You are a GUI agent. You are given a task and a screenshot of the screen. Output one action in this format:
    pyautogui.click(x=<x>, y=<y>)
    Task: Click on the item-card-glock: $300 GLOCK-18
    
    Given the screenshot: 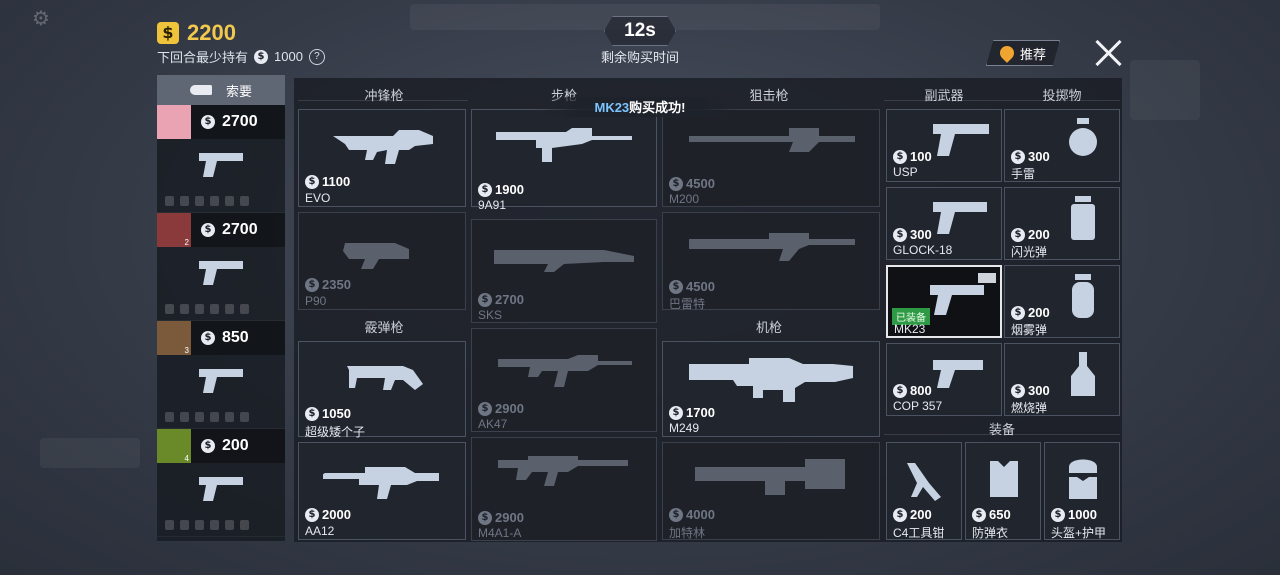 What is the action you would take?
    pyautogui.click(x=944, y=223)
    